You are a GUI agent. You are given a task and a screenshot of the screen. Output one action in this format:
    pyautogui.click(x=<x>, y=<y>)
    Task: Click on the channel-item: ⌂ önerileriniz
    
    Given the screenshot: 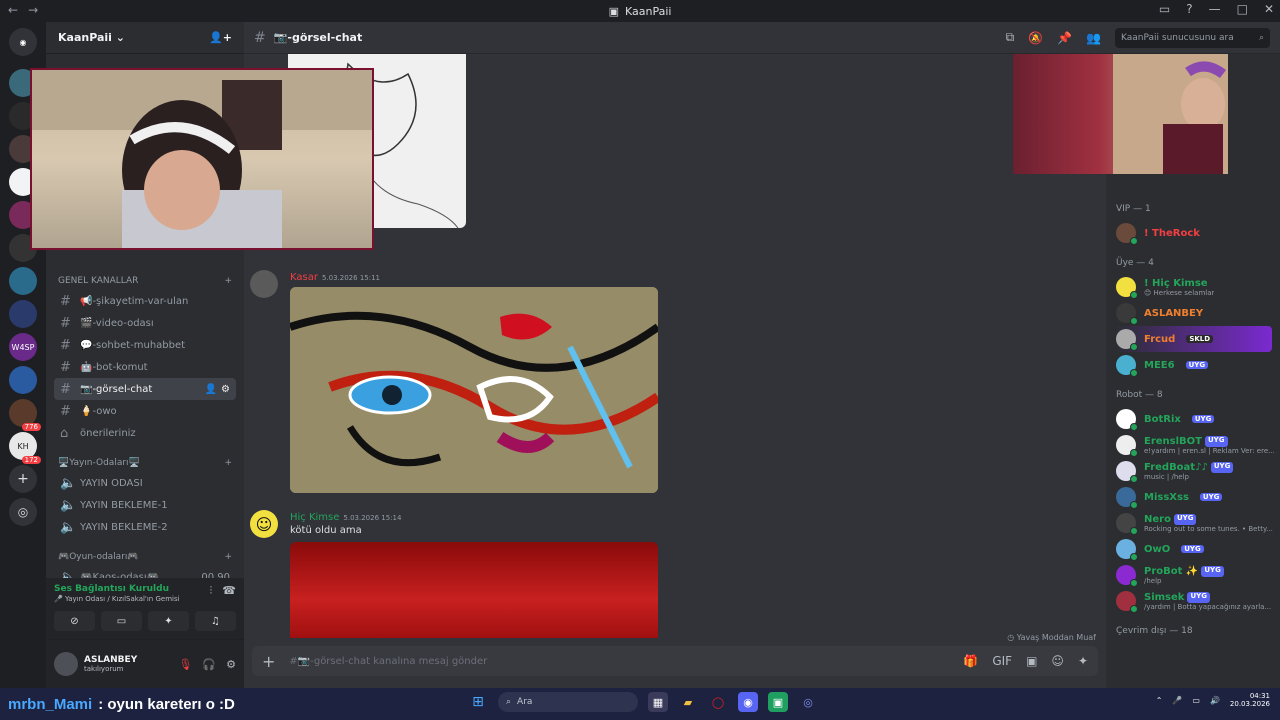 What is the action you would take?
    pyautogui.click(x=145, y=433)
    